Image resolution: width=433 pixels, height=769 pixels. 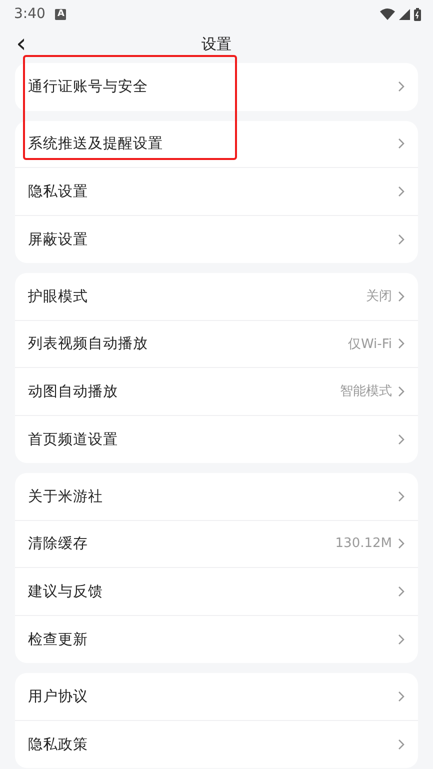 I want to click on page-title: 设置, so click(x=217, y=43).